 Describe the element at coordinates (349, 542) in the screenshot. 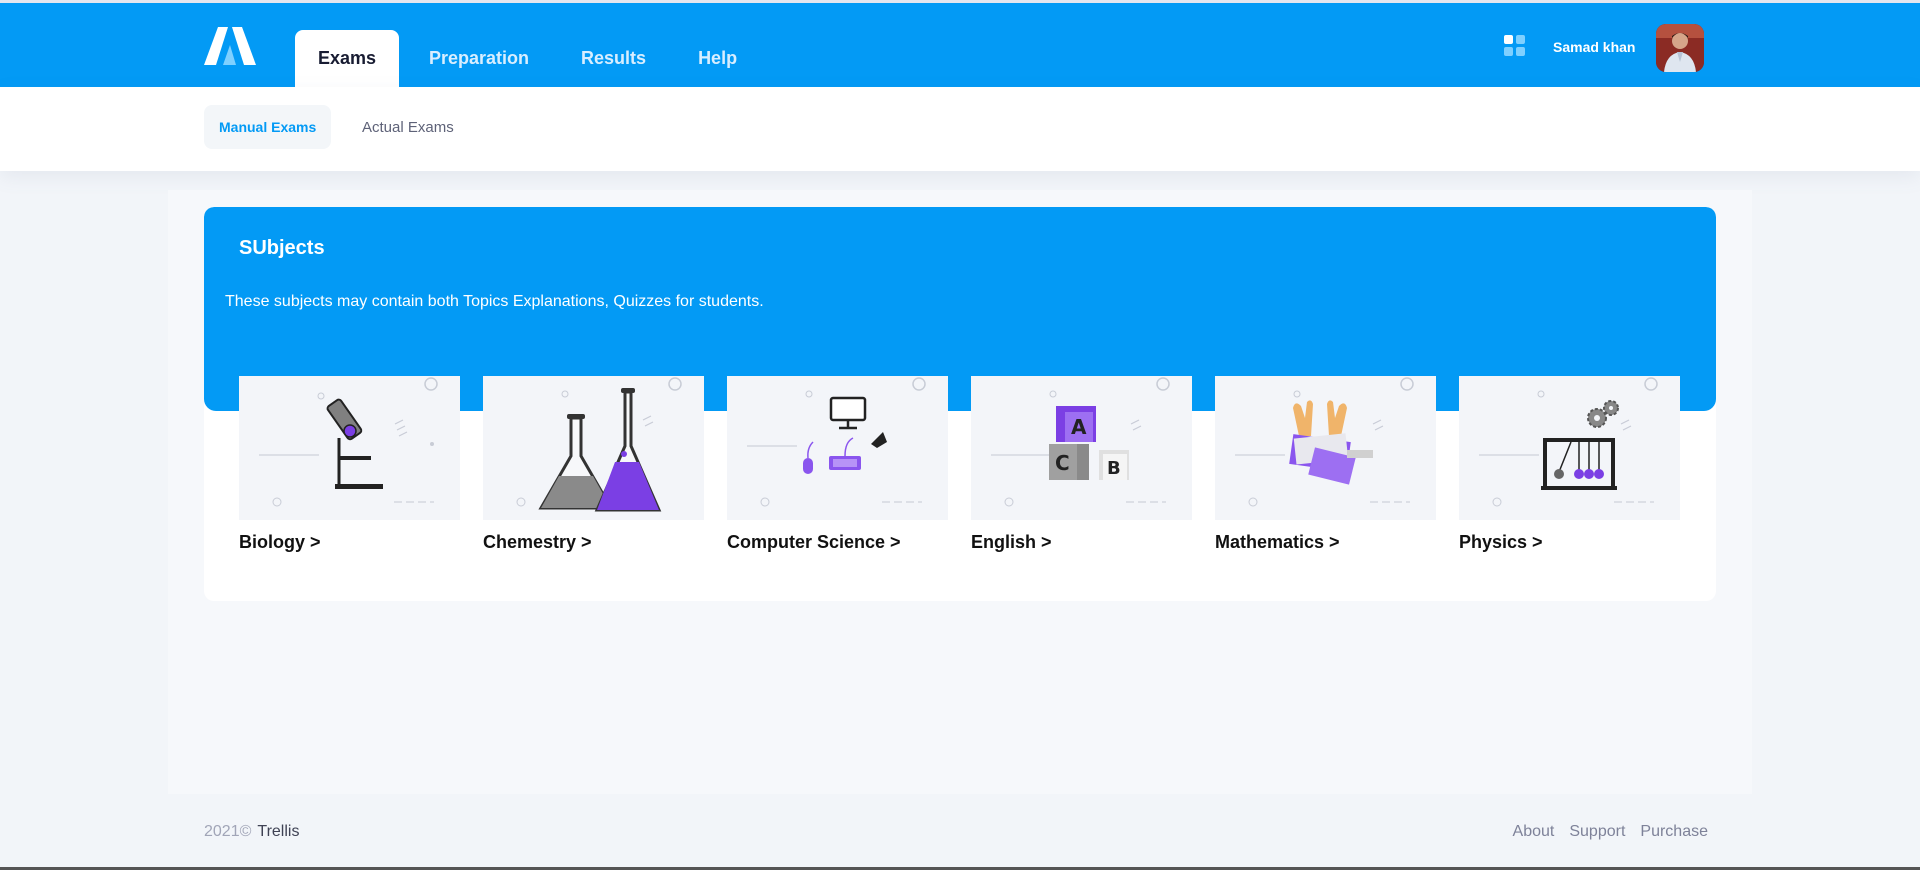

I see `subject-label: Biology >` at that location.